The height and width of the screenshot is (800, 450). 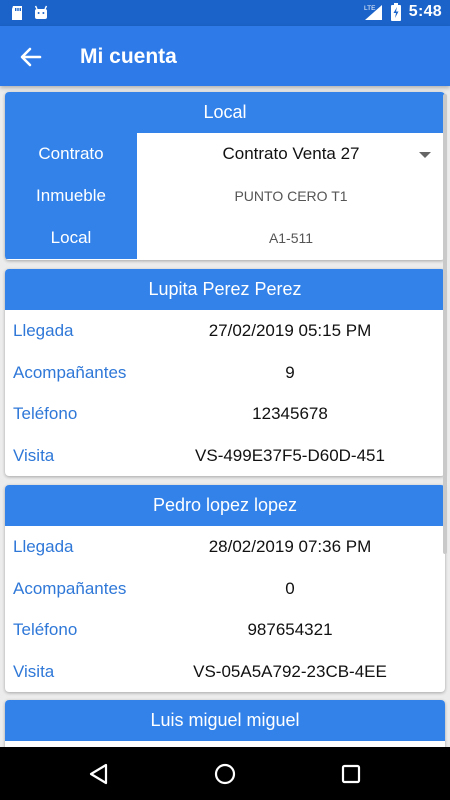 What do you see at coordinates (290, 413) in the screenshot?
I see `phone-value: 12345678` at bounding box center [290, 413].